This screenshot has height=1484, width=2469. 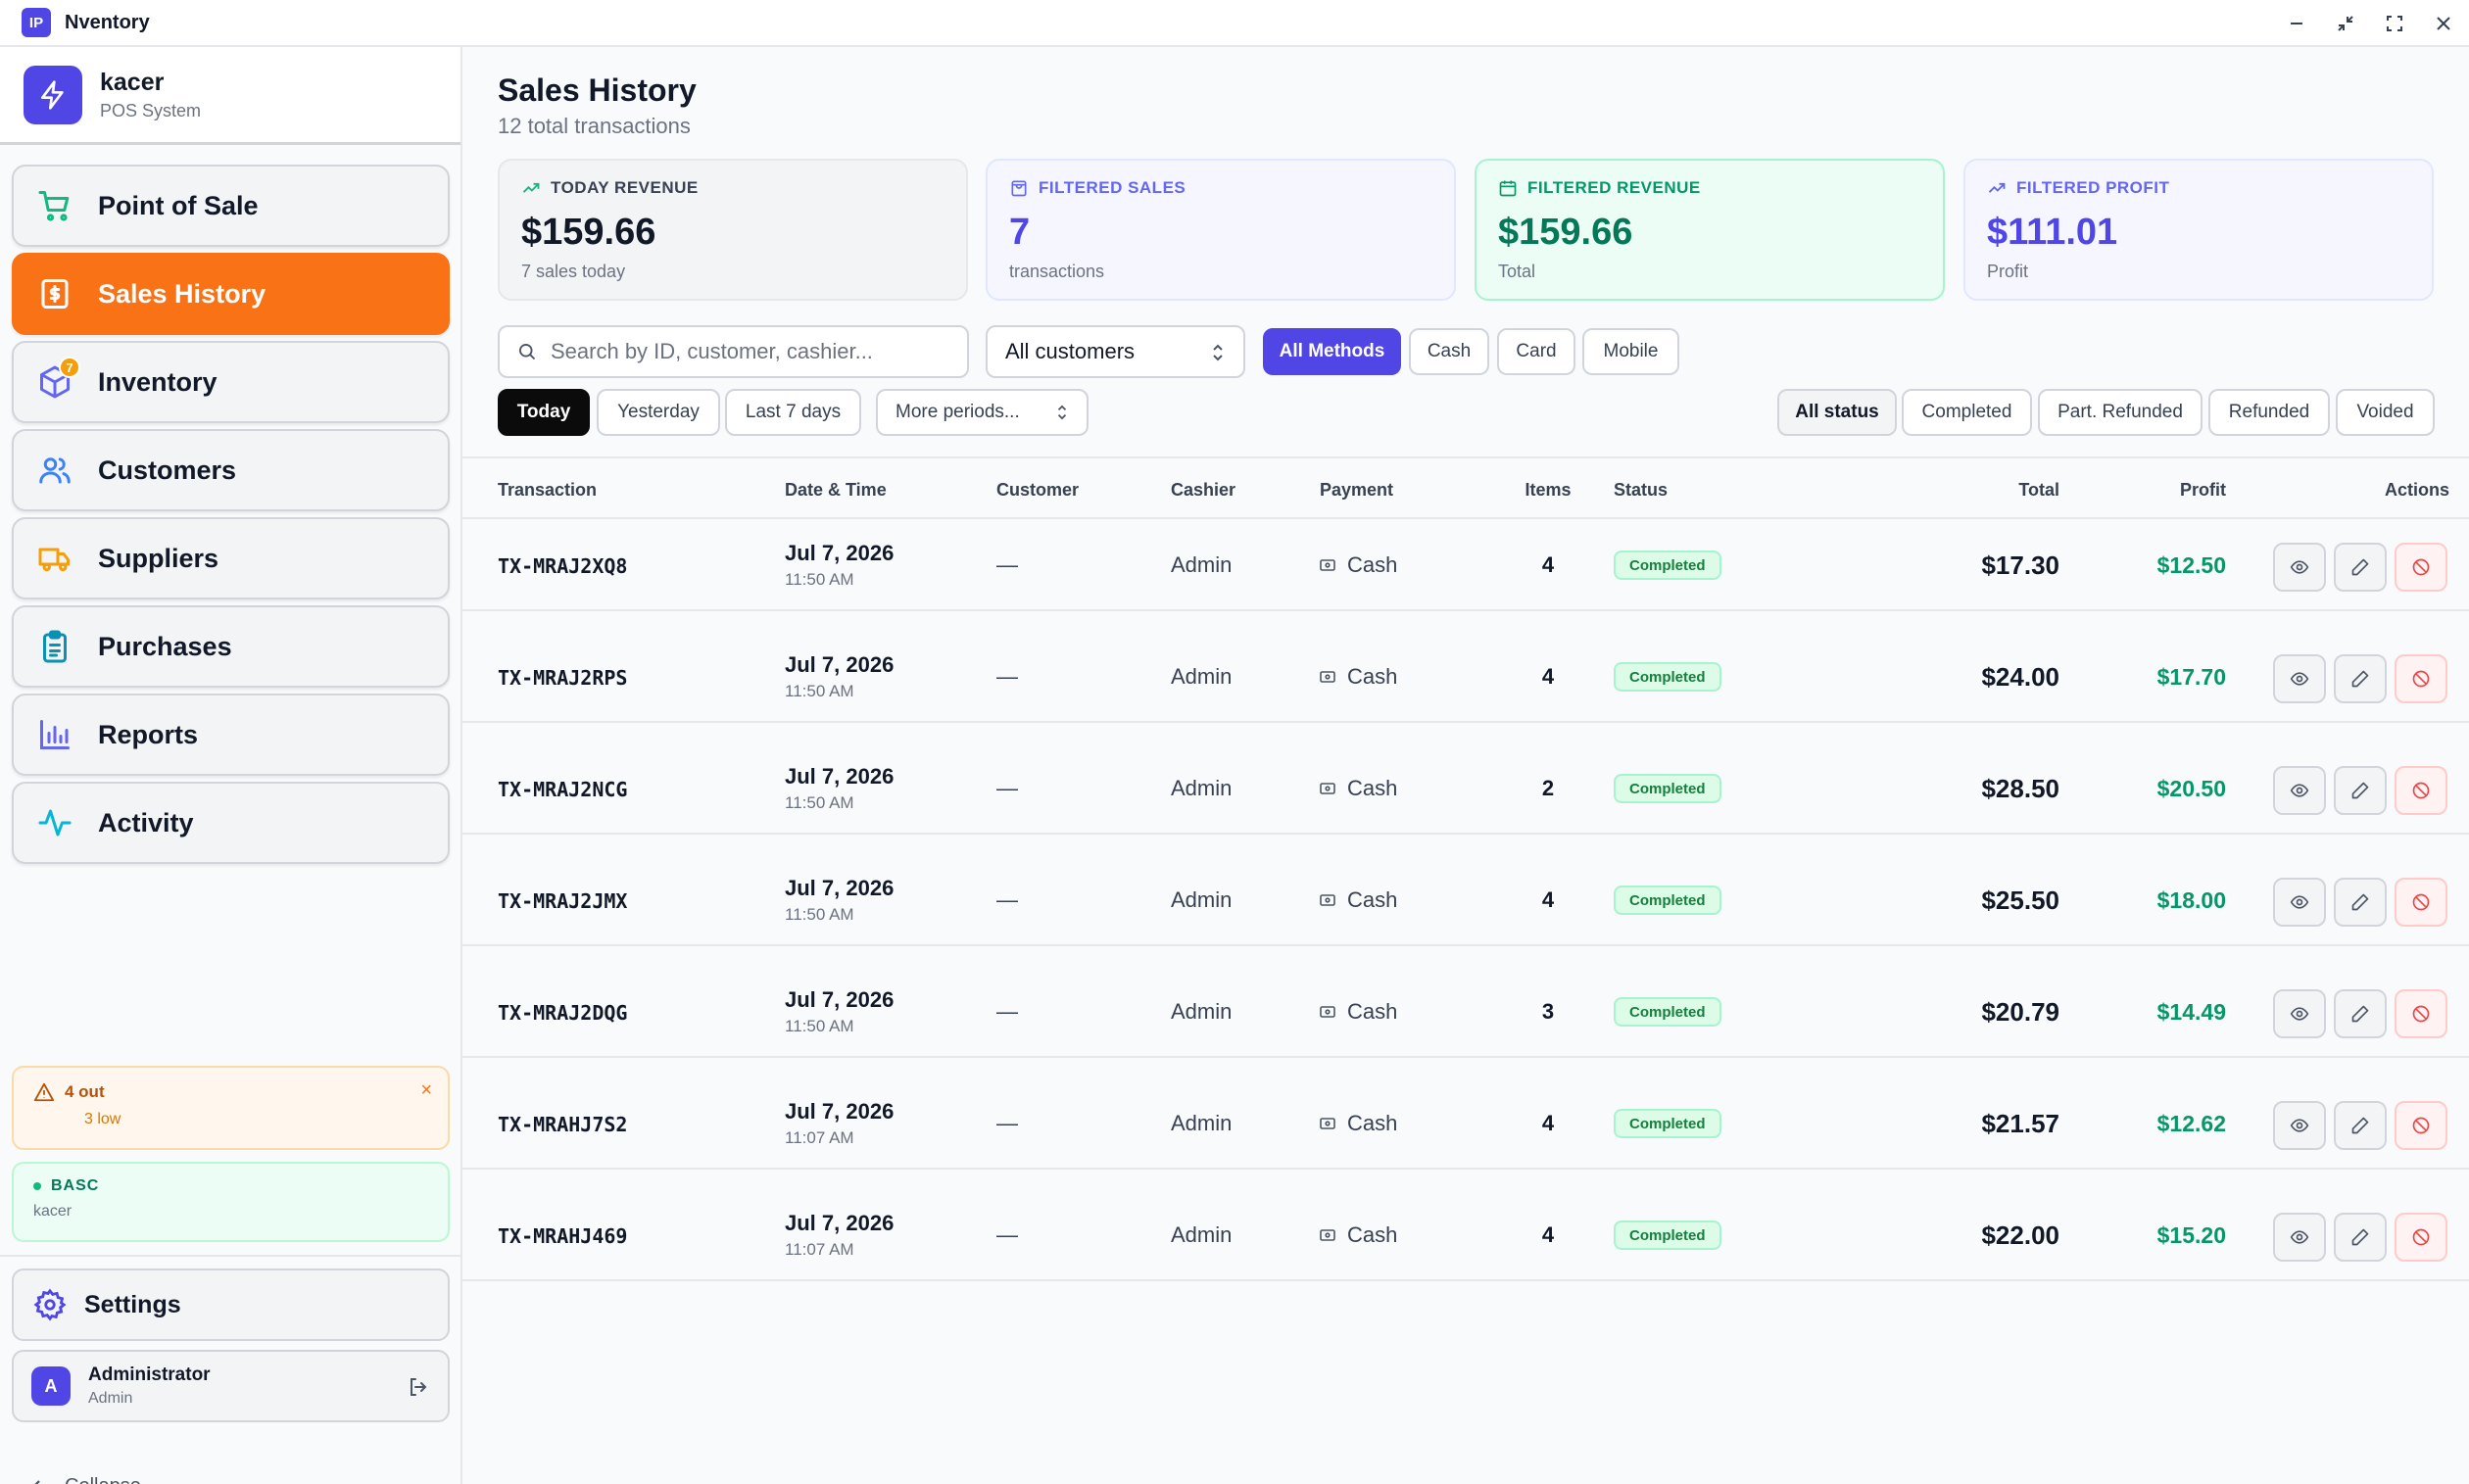 I want to click on transaction-date: Jul 7, 2026, so click(x=840, y=888).